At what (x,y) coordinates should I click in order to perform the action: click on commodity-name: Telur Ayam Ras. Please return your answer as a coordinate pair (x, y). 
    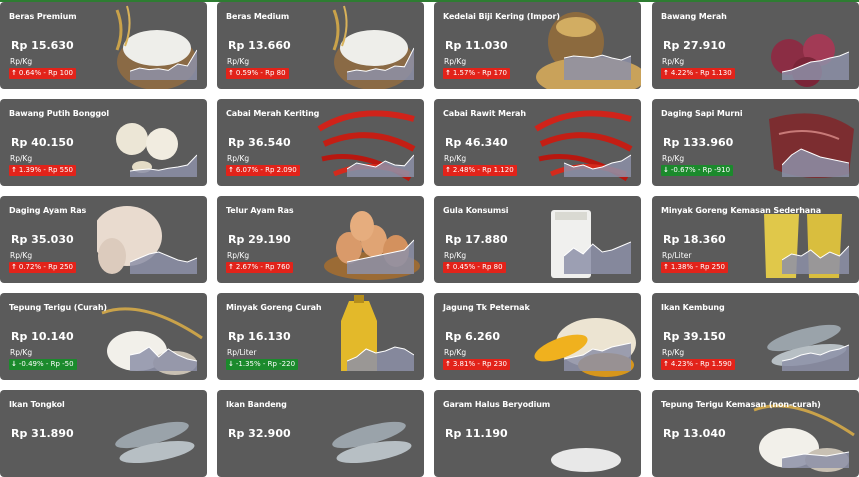
    Looking at the image, I should click on (260, 210).